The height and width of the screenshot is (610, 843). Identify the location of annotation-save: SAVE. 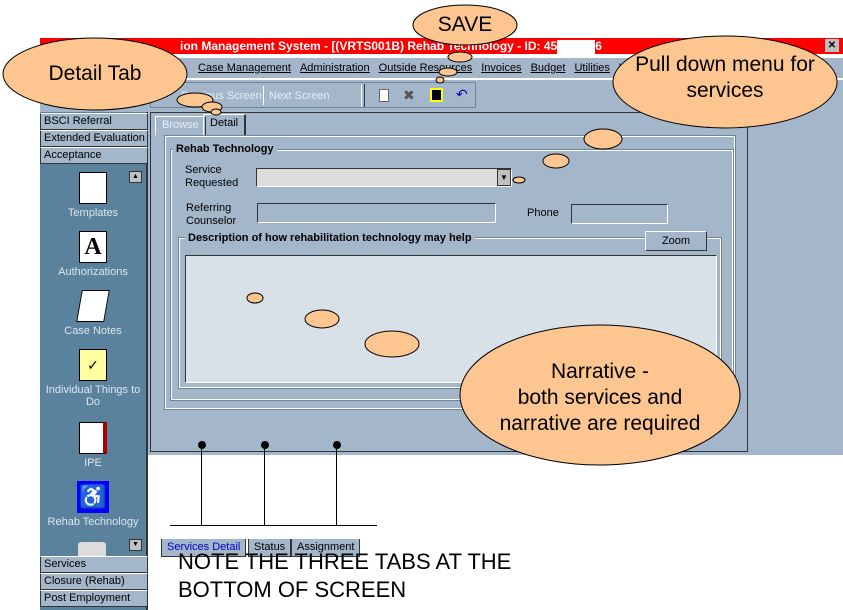
(465, 24).